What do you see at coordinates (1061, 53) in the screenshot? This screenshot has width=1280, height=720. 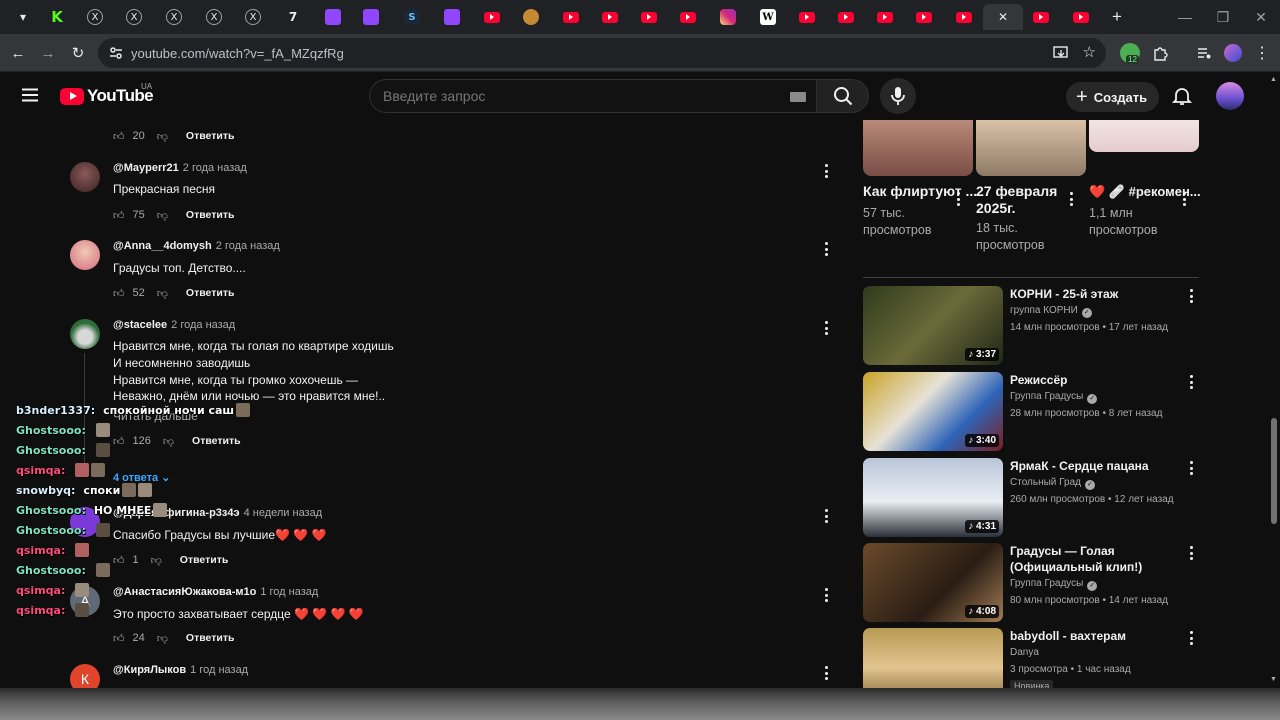 I see `install-app-icon` at bounding box center [1061, 53].